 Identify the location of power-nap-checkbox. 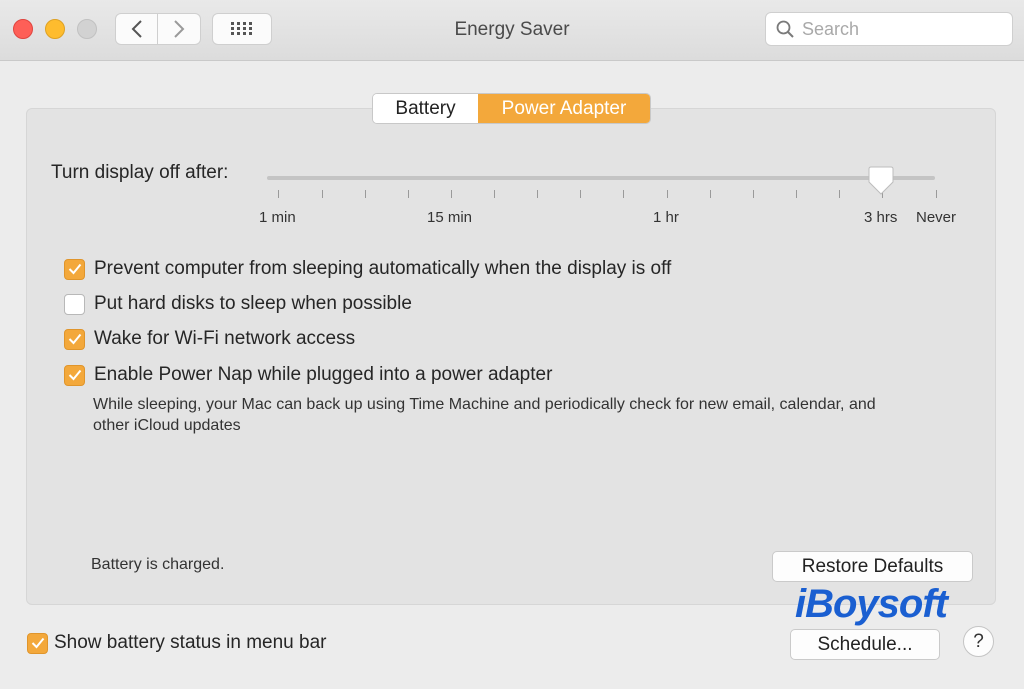
(74, 375).